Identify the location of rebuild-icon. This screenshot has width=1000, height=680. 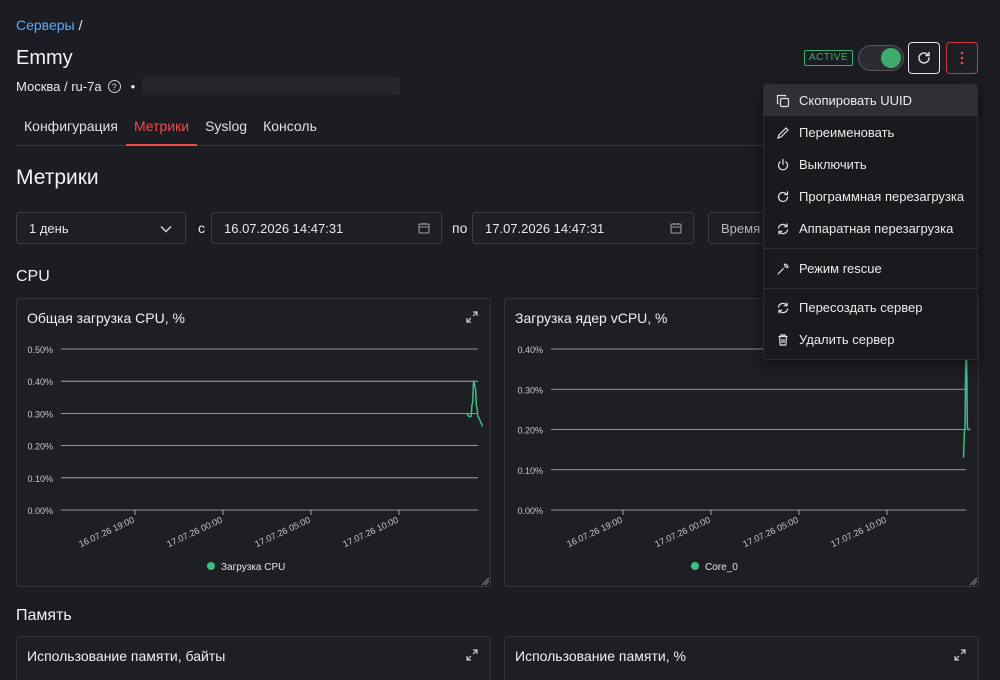
(783, 307).